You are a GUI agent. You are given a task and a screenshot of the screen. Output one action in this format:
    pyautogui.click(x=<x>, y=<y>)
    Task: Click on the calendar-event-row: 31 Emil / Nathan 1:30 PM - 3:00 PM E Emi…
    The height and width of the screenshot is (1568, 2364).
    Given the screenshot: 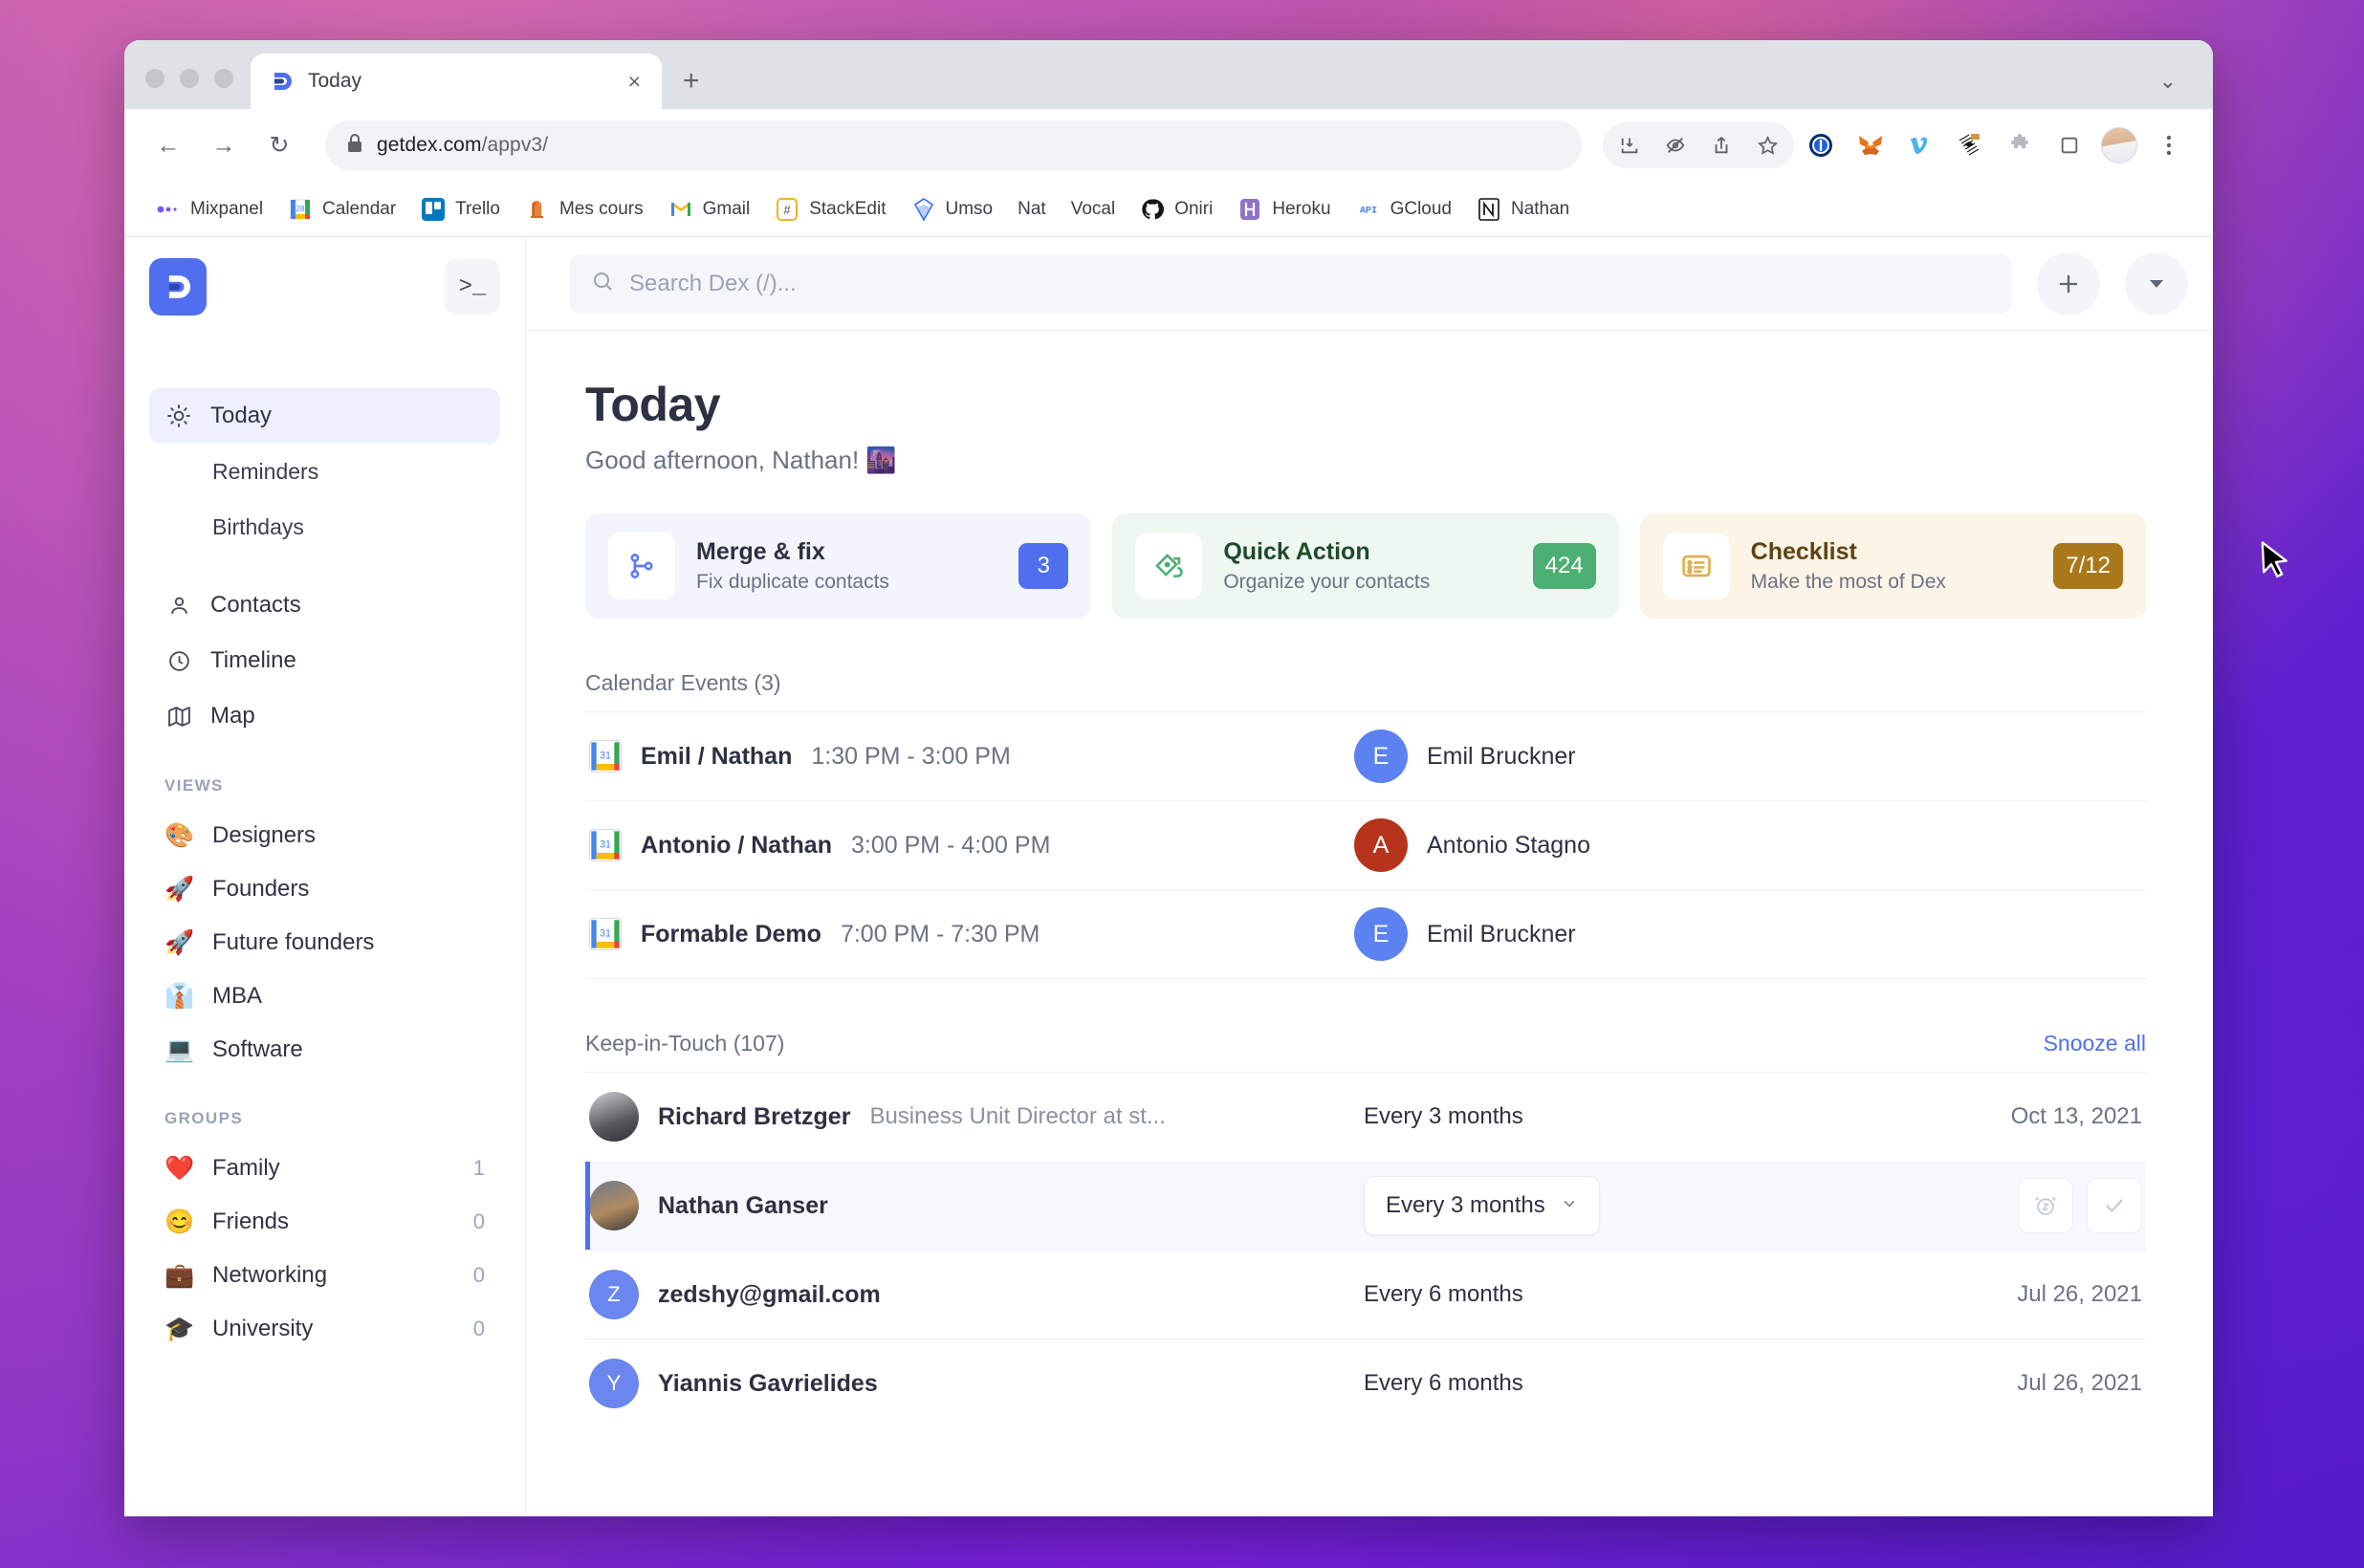 What is the action you would take?
    pyautogui.click(x=1365, y=755)
    